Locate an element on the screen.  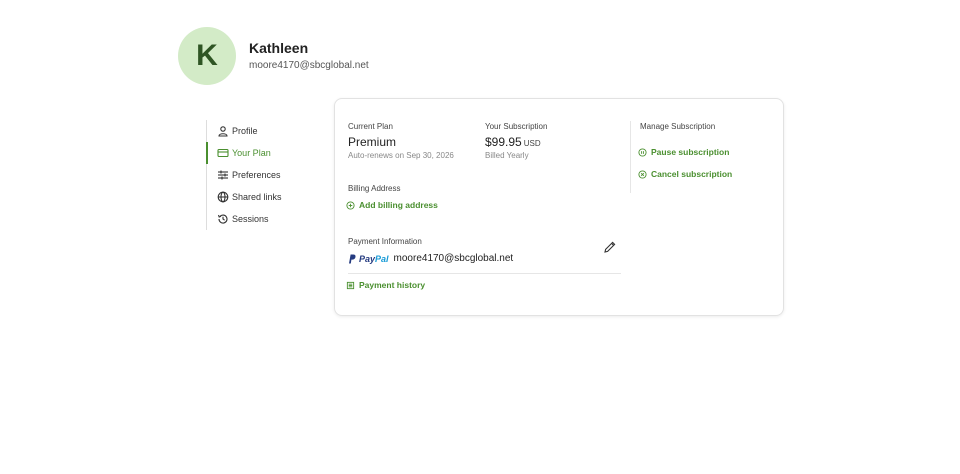
paypal-pay: Pay is located at coordinates (367, 258).